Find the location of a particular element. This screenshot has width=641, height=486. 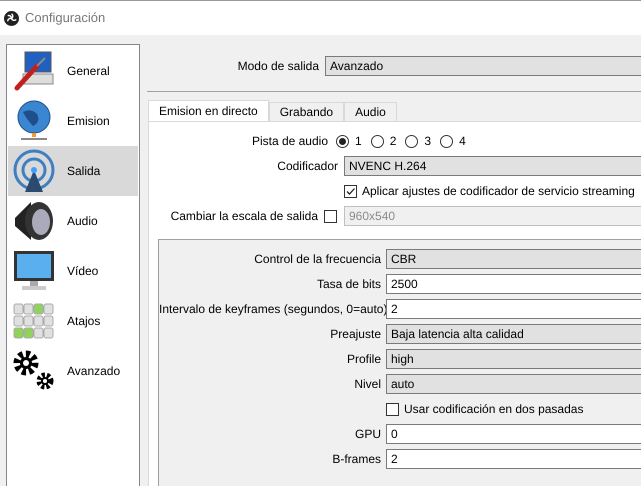

field-label: Modo de salida is located at coordinates (278, 66).